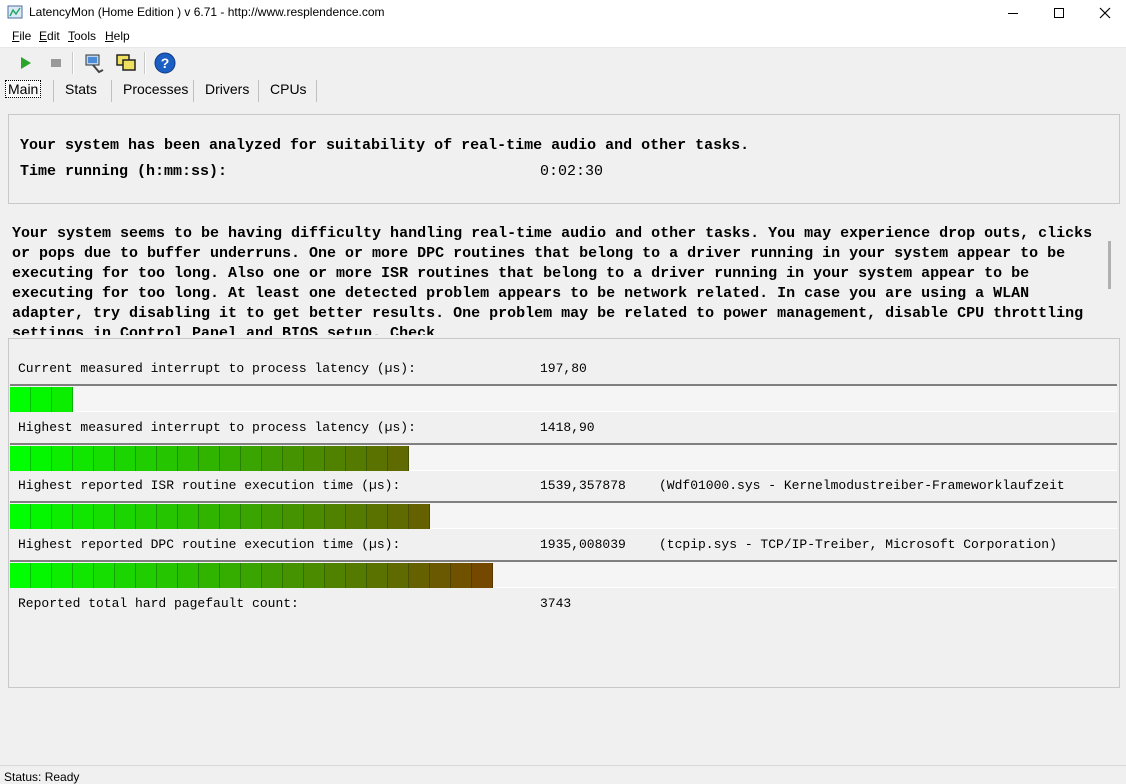 This screenshot has width=1126, height=784. What do you see at coordinates (117, 36) in the screenshot?
I see `menu-help: Help` at bounding box center [117, 36].